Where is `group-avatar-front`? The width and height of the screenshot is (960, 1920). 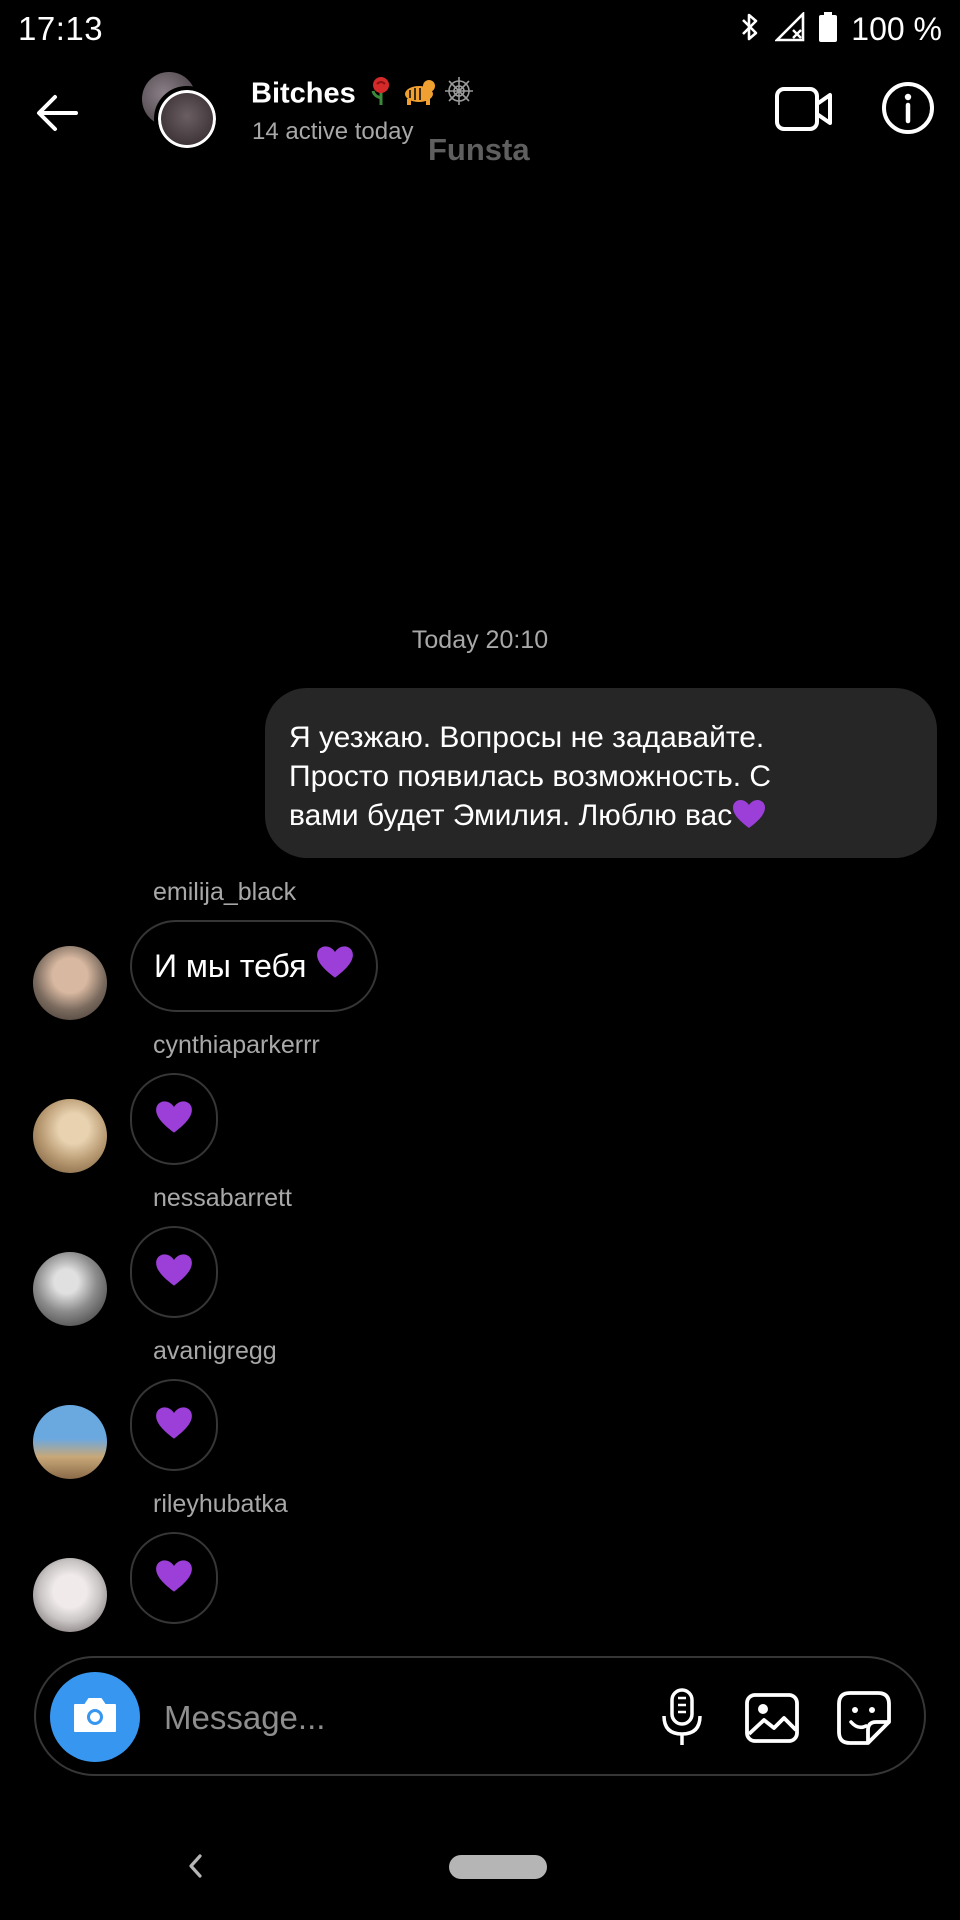 group-avatar-front is located at coordinates (187, 119).